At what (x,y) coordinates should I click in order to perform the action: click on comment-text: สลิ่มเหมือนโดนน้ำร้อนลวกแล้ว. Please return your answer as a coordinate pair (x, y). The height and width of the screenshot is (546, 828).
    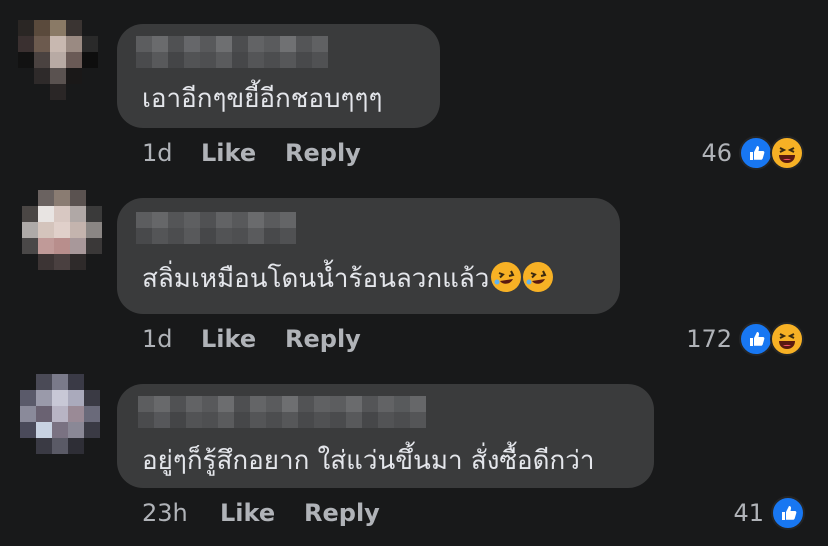
    Looking at the image, I should click on (348, 279).